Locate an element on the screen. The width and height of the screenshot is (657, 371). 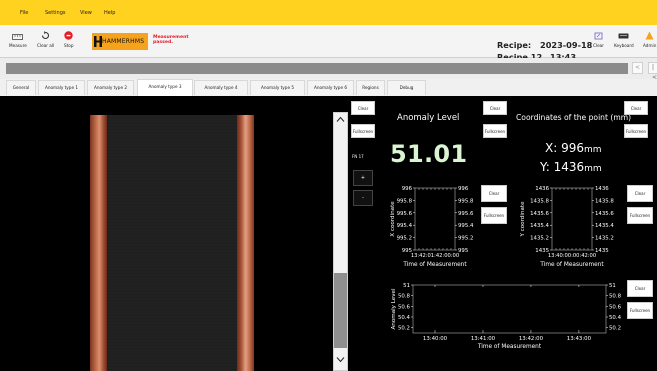
refresh-icon is located at coordinates (46, 35).